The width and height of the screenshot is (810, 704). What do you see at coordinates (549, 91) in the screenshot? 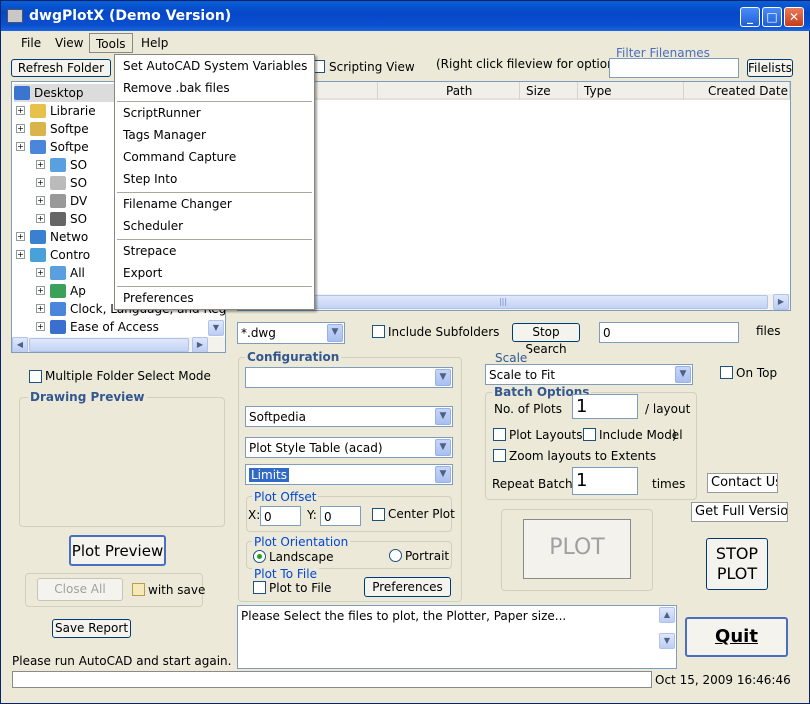
I see `col-size-header: Size` at bounding box center [549, 91].